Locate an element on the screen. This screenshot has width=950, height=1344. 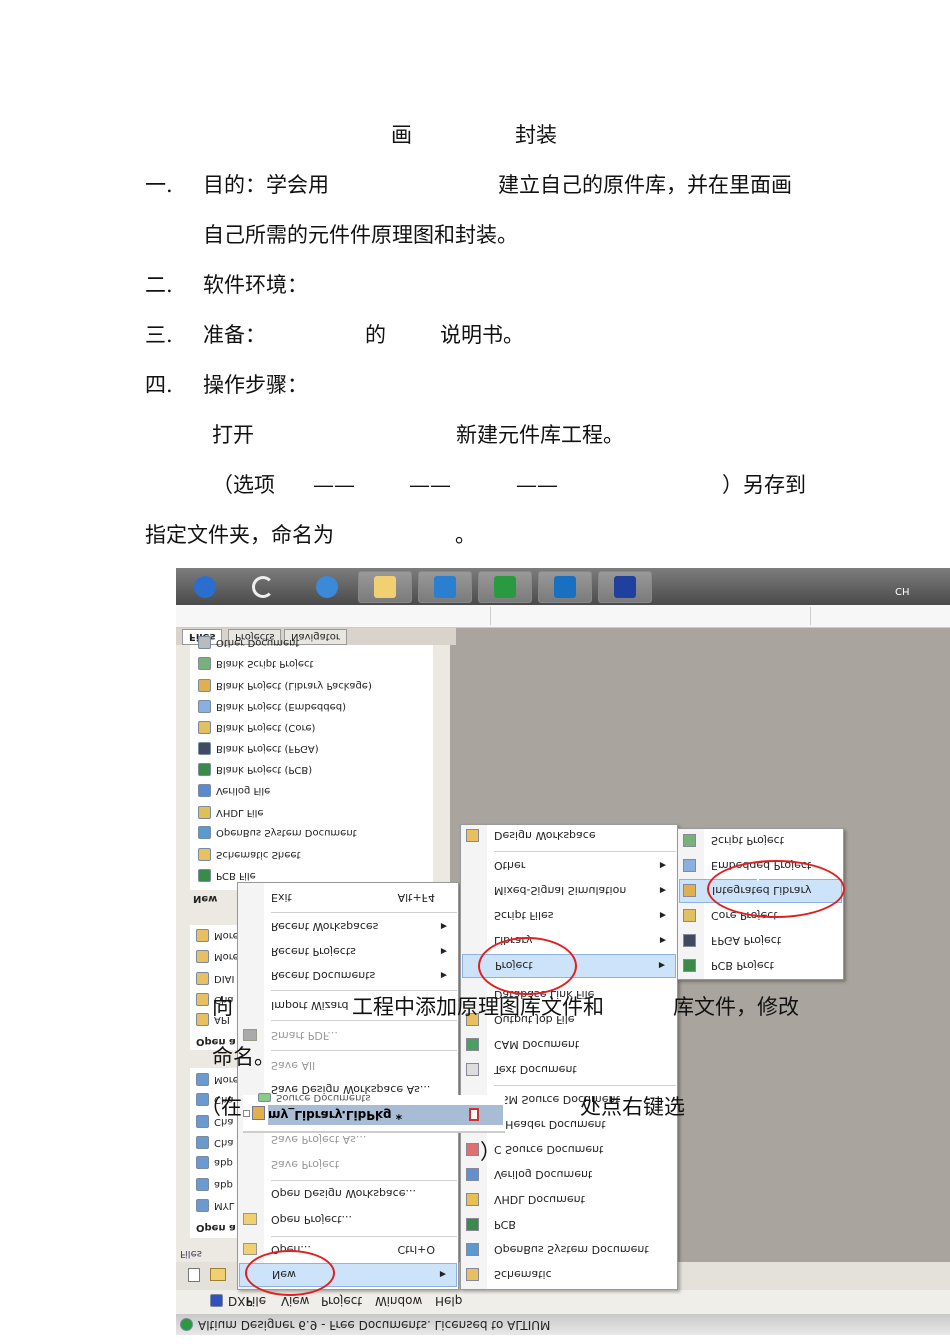
new-document-icon is located at coordinates (194, 1275).